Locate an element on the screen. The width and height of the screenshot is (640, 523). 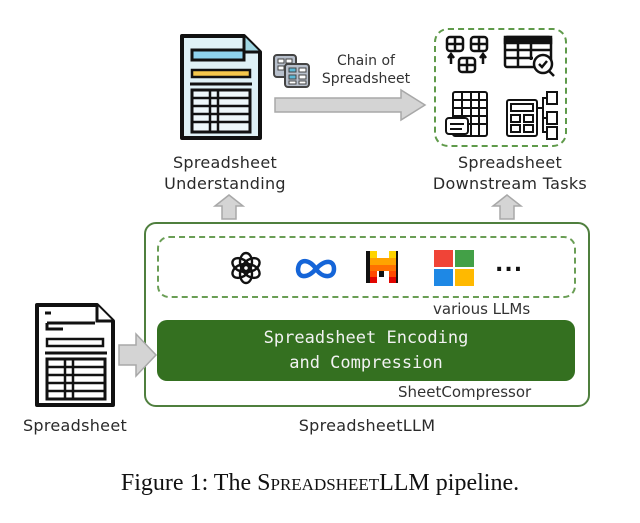
chain-label-line1: Chain of is located at coordinates (366, 61).